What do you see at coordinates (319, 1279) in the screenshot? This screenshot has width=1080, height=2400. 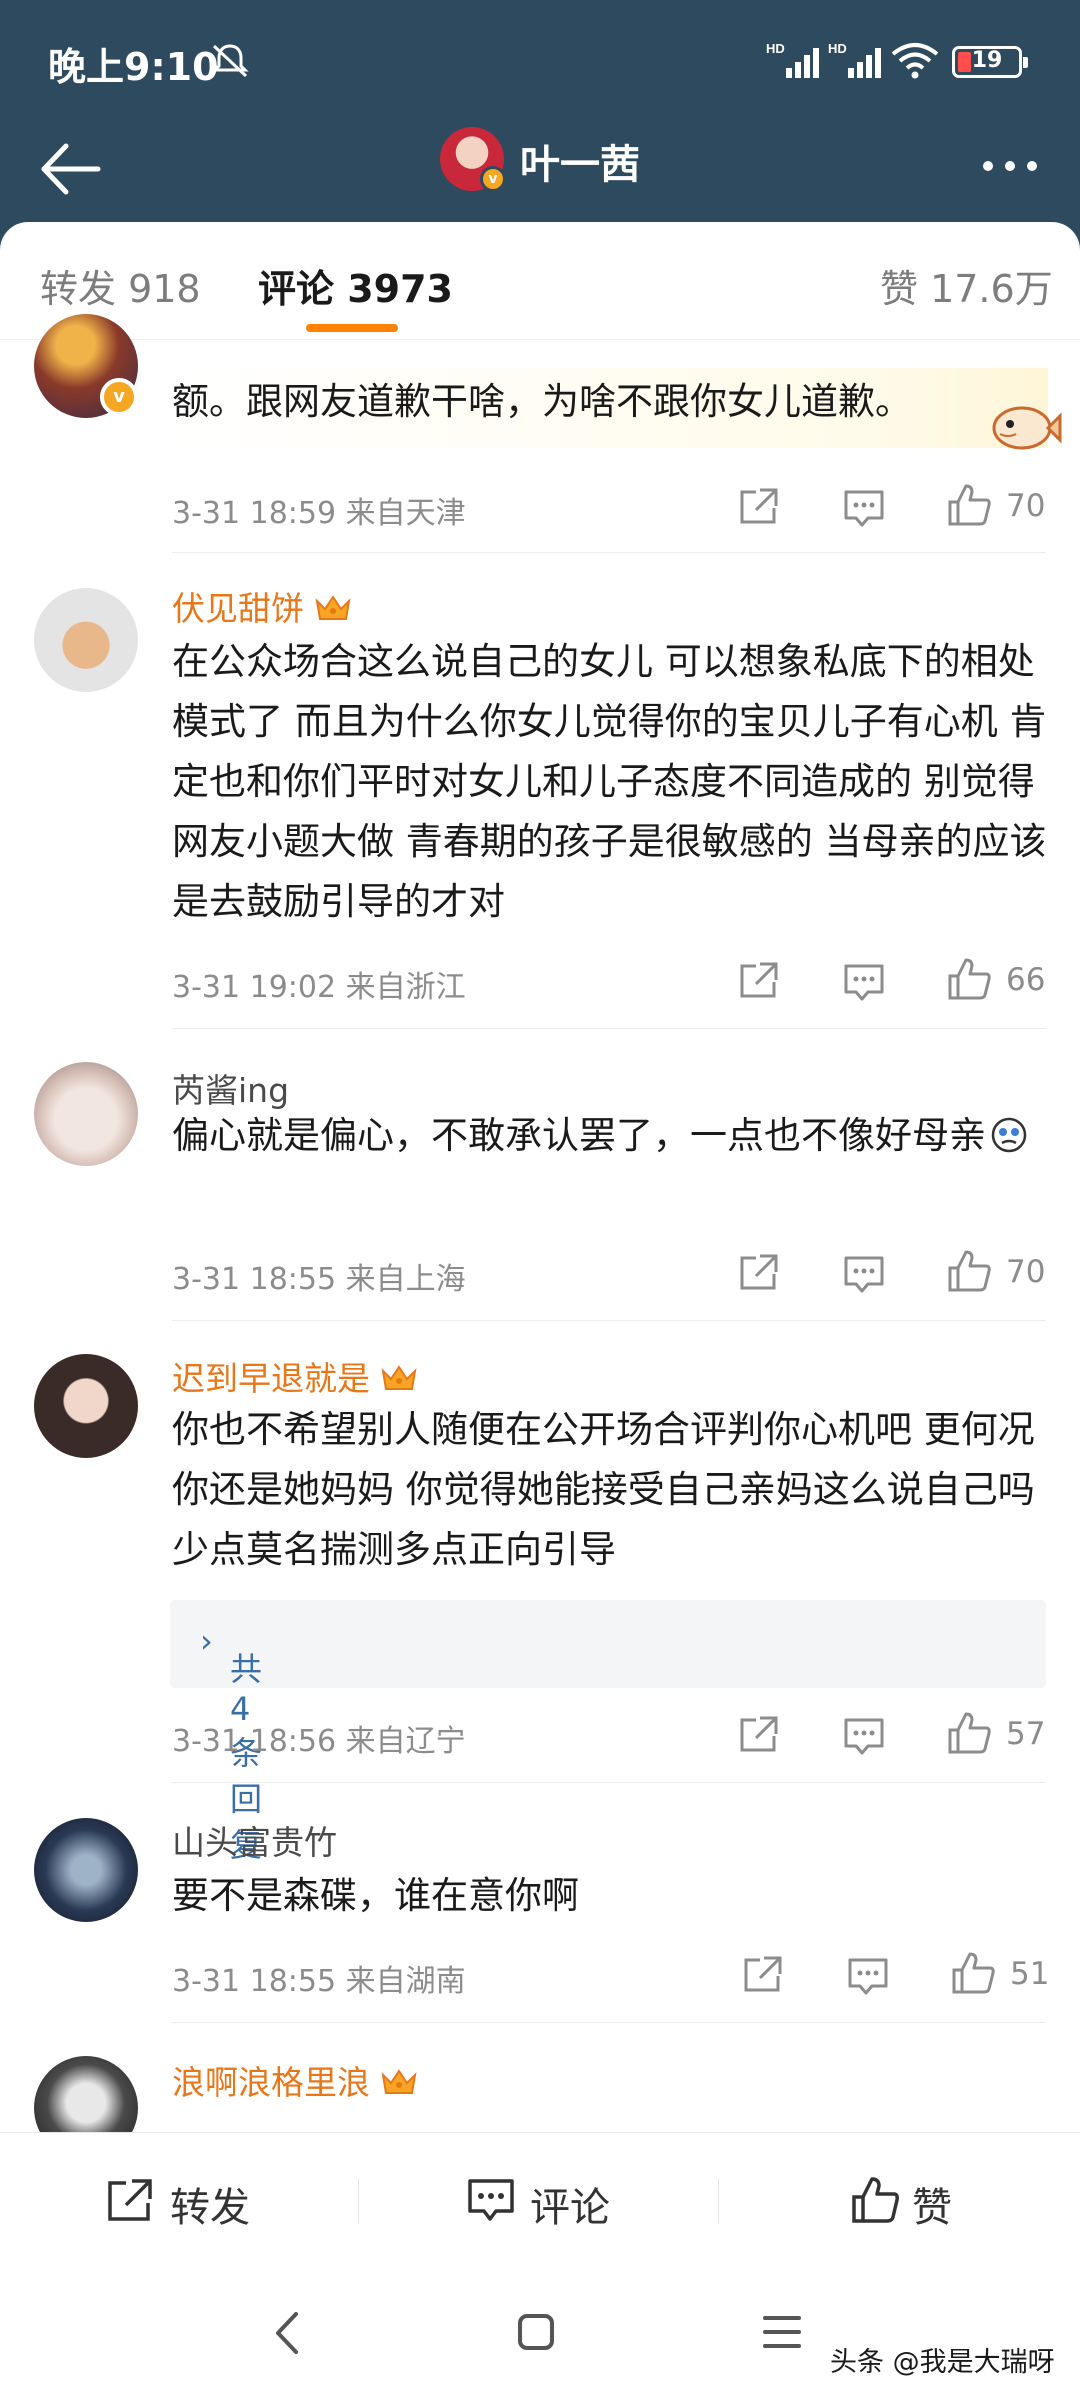 I see `comment-time-location: 3-31 18:55 来自上海` at bounding box center [319, 1279].